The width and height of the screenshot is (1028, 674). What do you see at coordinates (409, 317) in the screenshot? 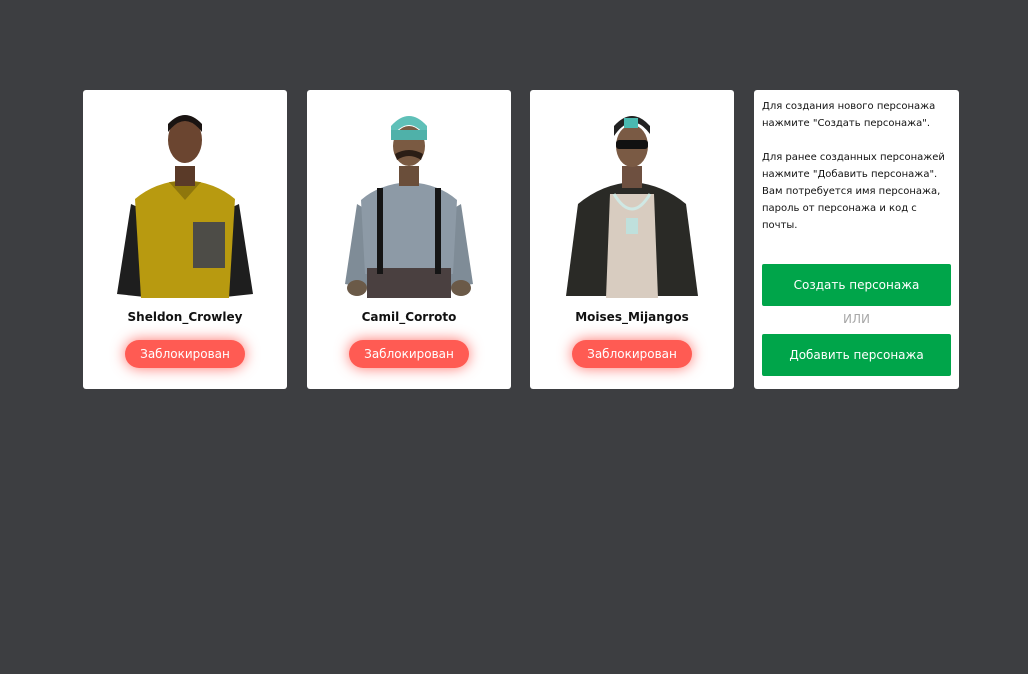
I see `character-name: Camil_Corroto` at bounding box center [409, 317].